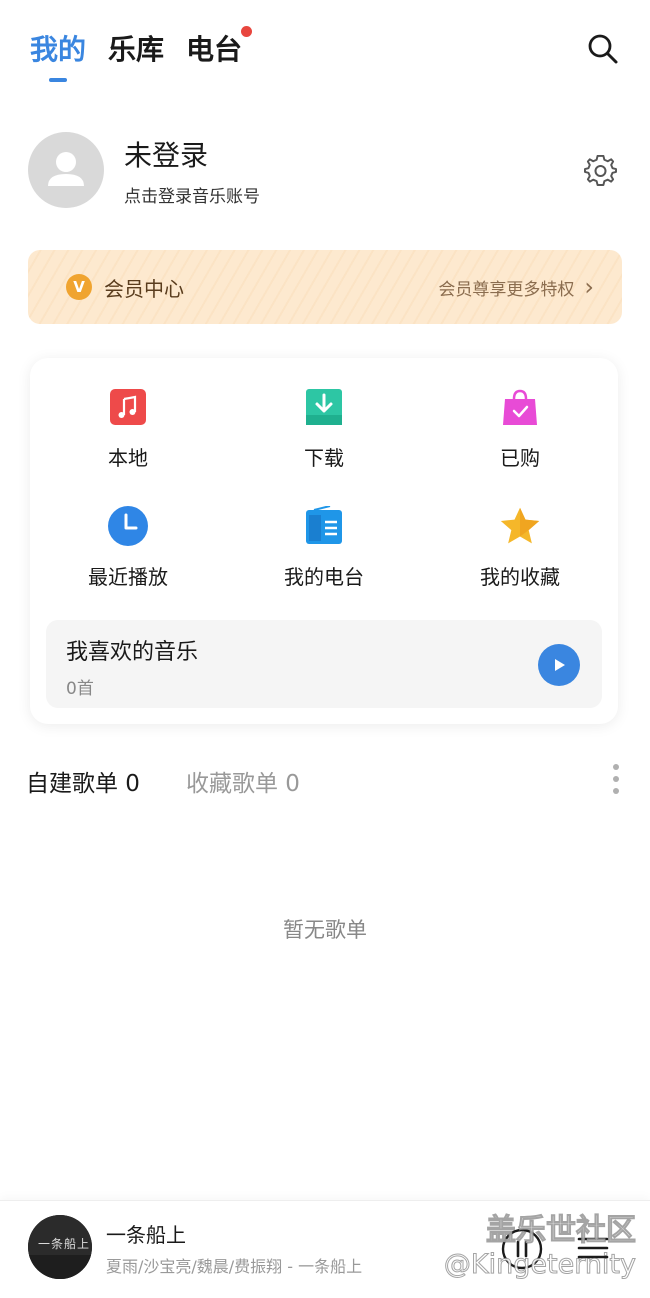 This screenshot has width=650, height=1298. I want to click on vip-badge-icon: V, so click(79, 287).